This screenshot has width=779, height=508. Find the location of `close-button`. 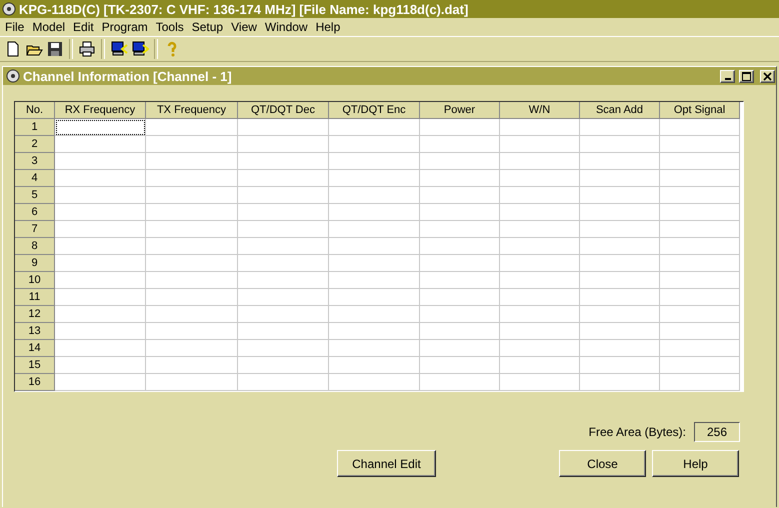

close-button is located at coordinates (767, 76).